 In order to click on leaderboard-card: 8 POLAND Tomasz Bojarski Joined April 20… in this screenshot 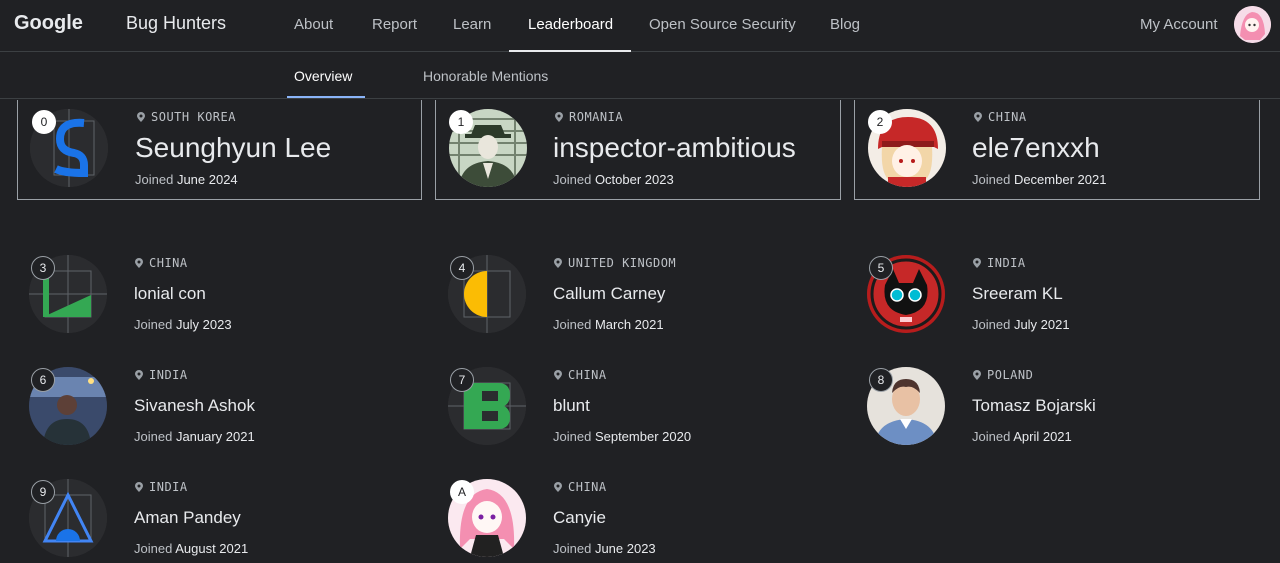, I will do `click(1057, 407)`.